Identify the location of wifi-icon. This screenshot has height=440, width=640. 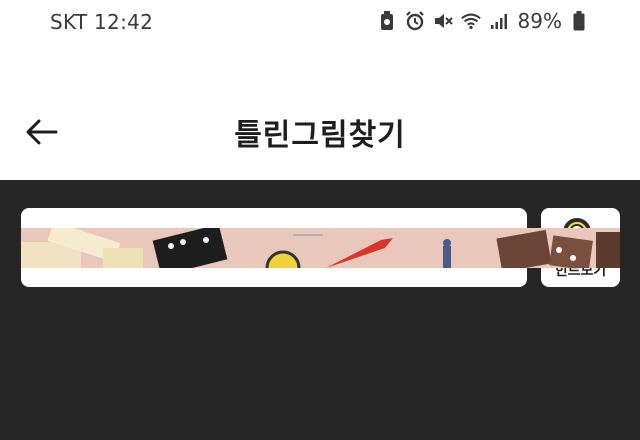
(471, 21).